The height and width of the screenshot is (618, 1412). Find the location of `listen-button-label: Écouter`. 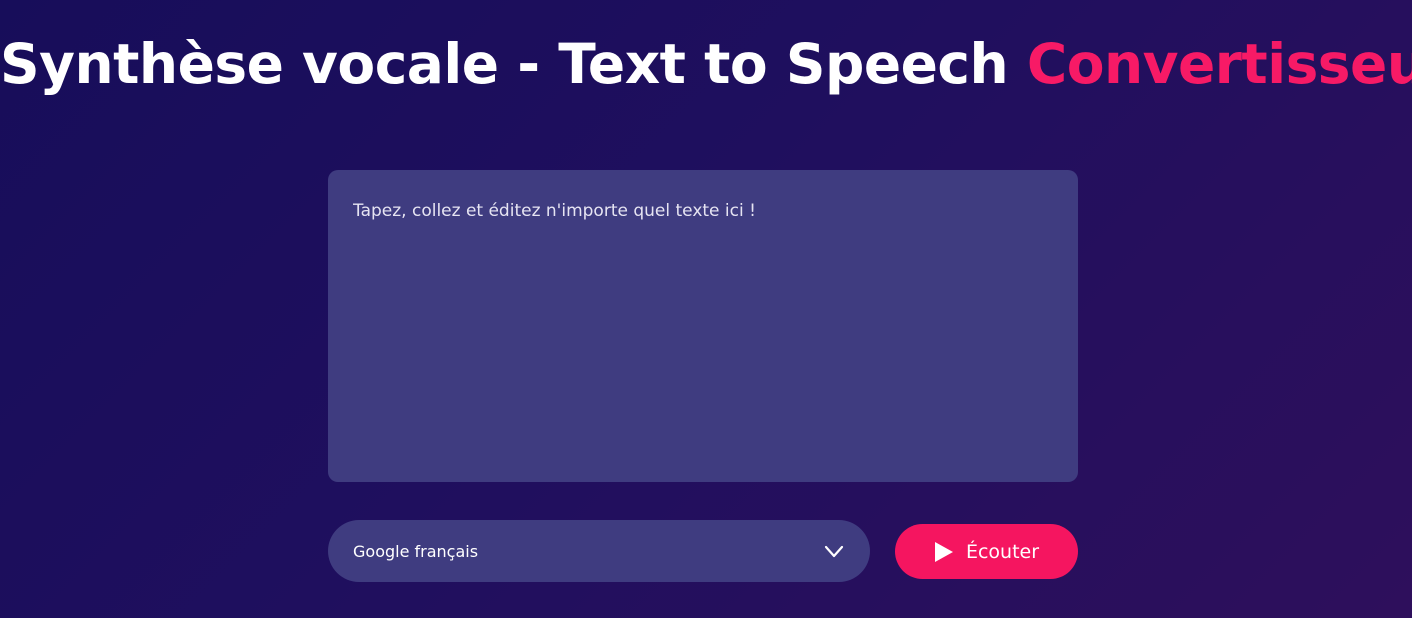

listen-button-label: Écouter is located at coordinates (1002, 551).